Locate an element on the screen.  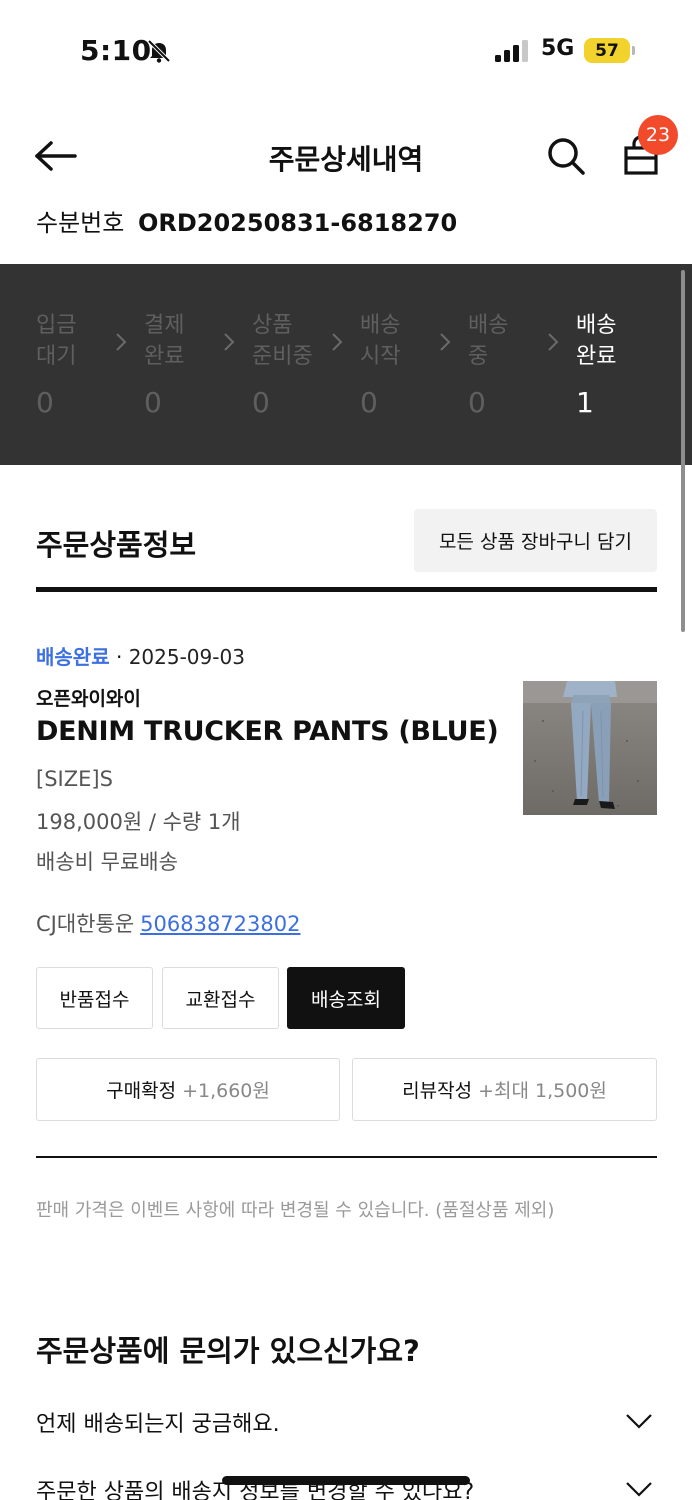
courier-name: CJ대한통운 is located at coordinates (85, 924).